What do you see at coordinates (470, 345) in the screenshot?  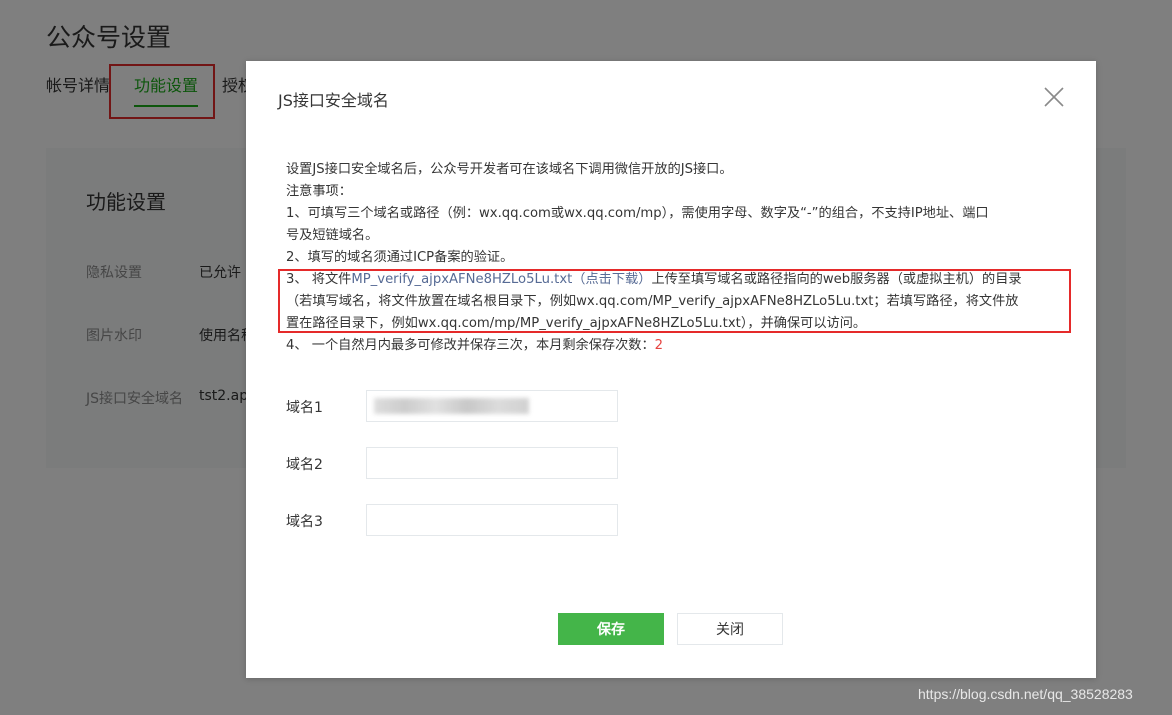 I see `note-4-text: 4、 一个自然月内最多可修改并保存三次，本月剩余保存次数：` at bounding box center [470, 345].